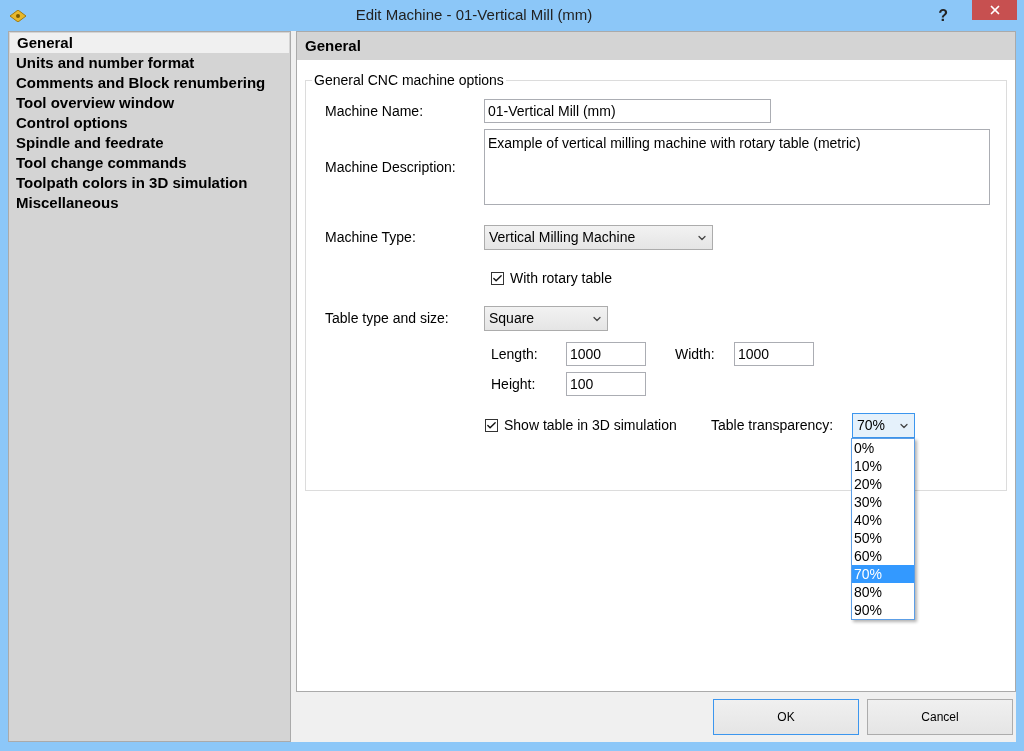  What do you see at coordinates (391, 167) in the screenshot?
I see `field-label: Machine Description:` at bounding box center [391, 167].